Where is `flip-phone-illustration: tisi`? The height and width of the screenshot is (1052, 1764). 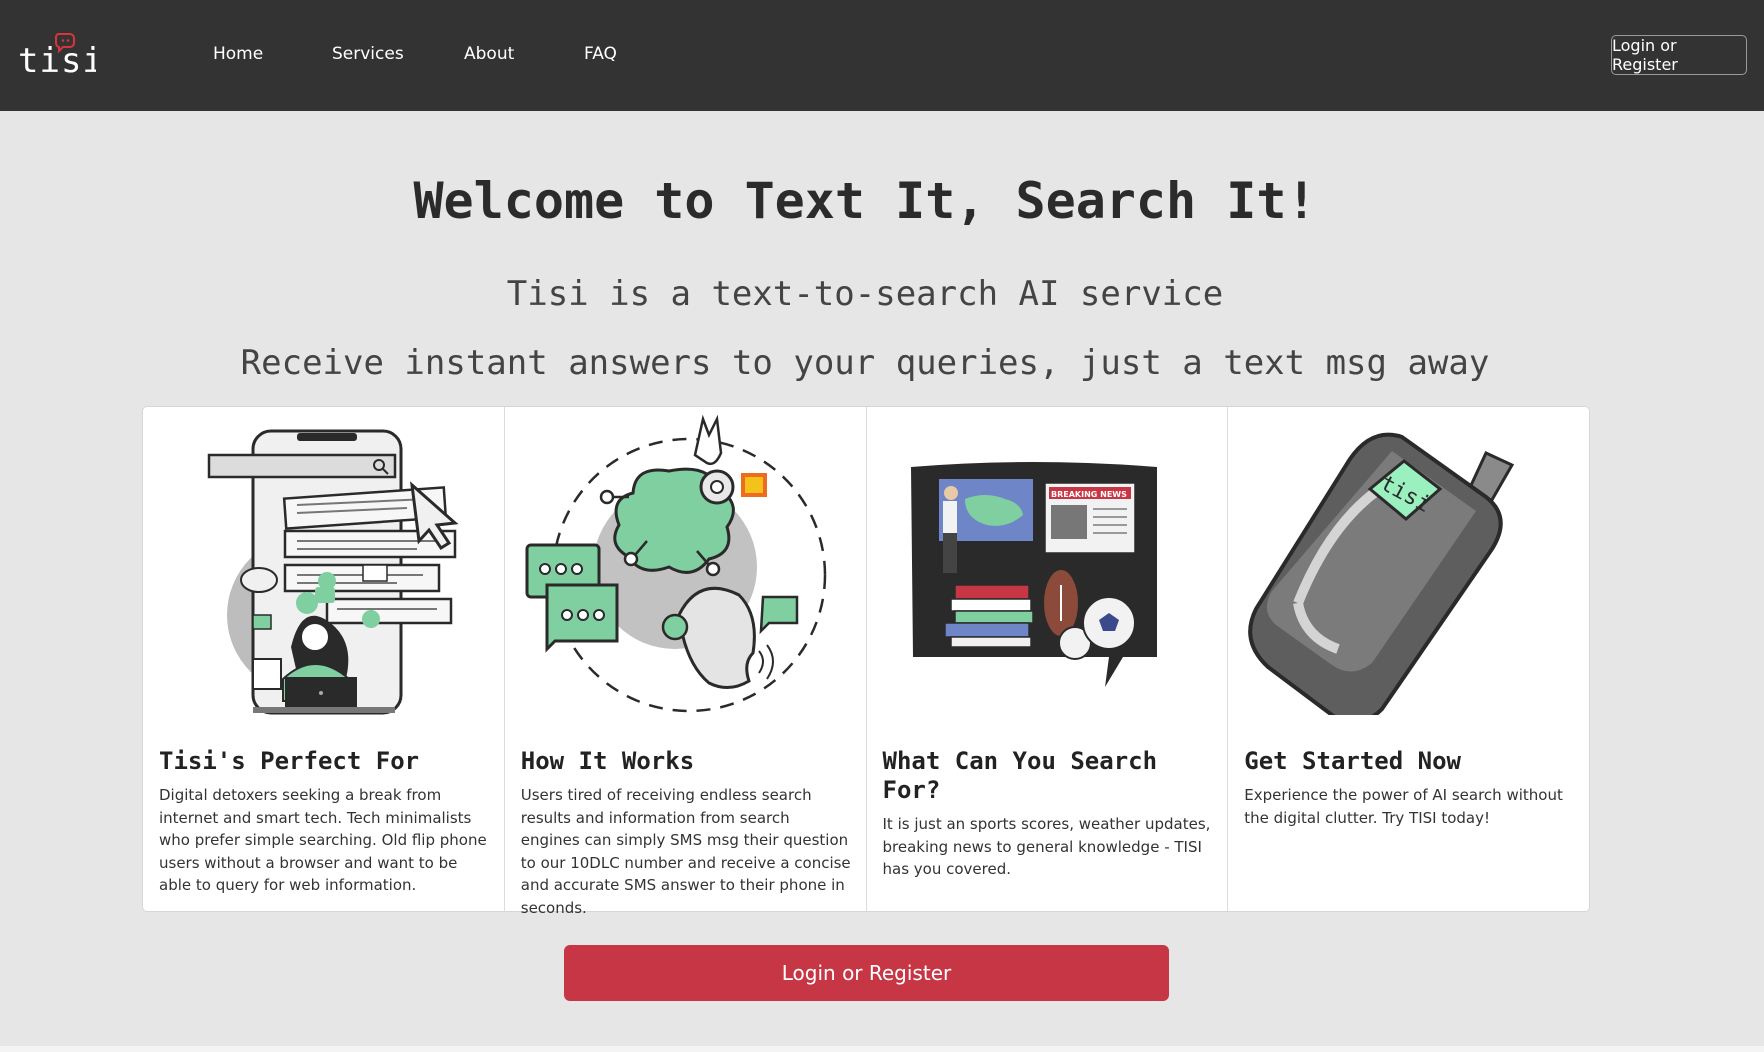
flip-phone-illustration: tisi is located at coordinates (1409, 570).